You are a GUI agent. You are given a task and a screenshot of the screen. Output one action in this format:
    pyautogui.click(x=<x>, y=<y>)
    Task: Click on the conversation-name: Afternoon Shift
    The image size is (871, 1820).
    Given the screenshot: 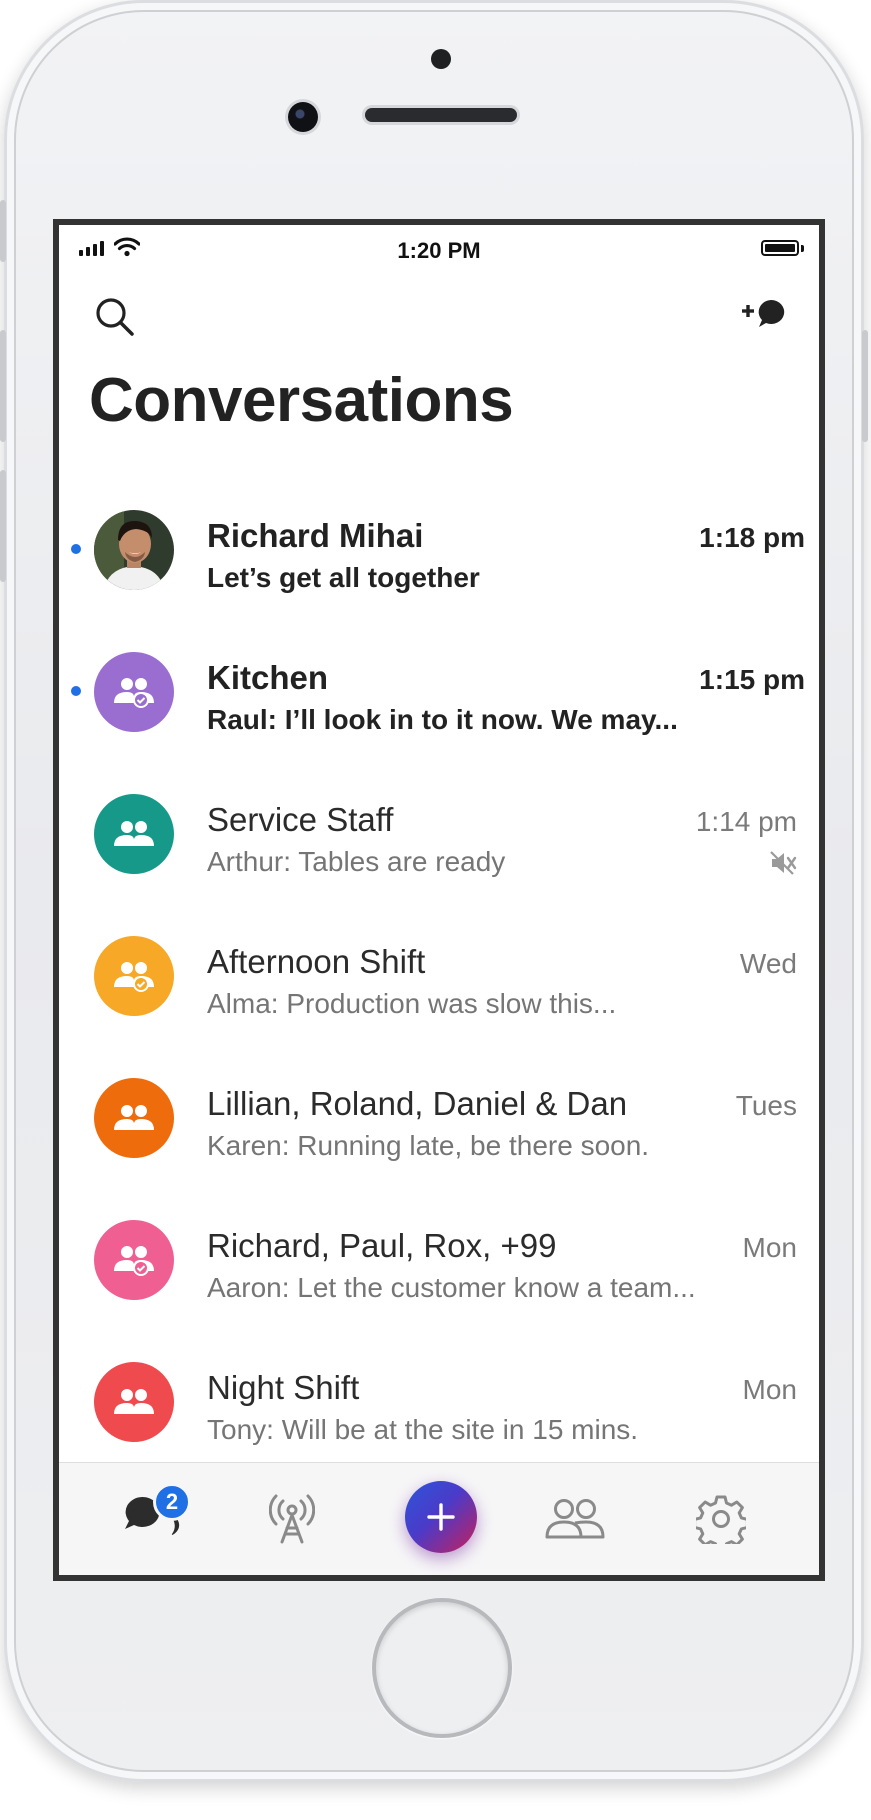 What is the action you would take?
    pyautogui.click(x=316, y=961)
    